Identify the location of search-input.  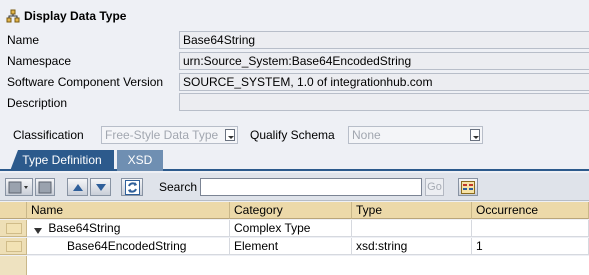
(311, 187).